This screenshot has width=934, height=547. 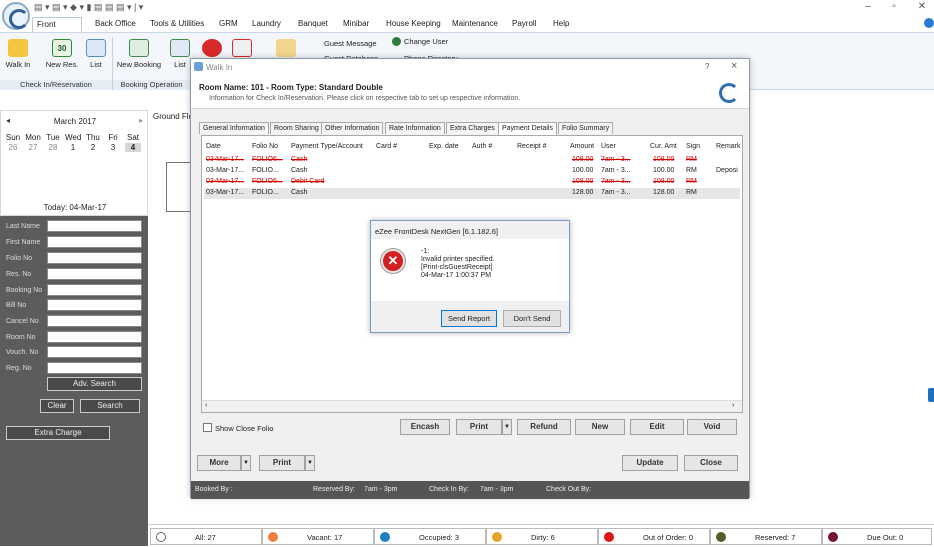 What do you see at coordinates (62, 54) in the screenshot?
I see `new-reservation-button: 30 New Res.` at bounding box center [62, 54].